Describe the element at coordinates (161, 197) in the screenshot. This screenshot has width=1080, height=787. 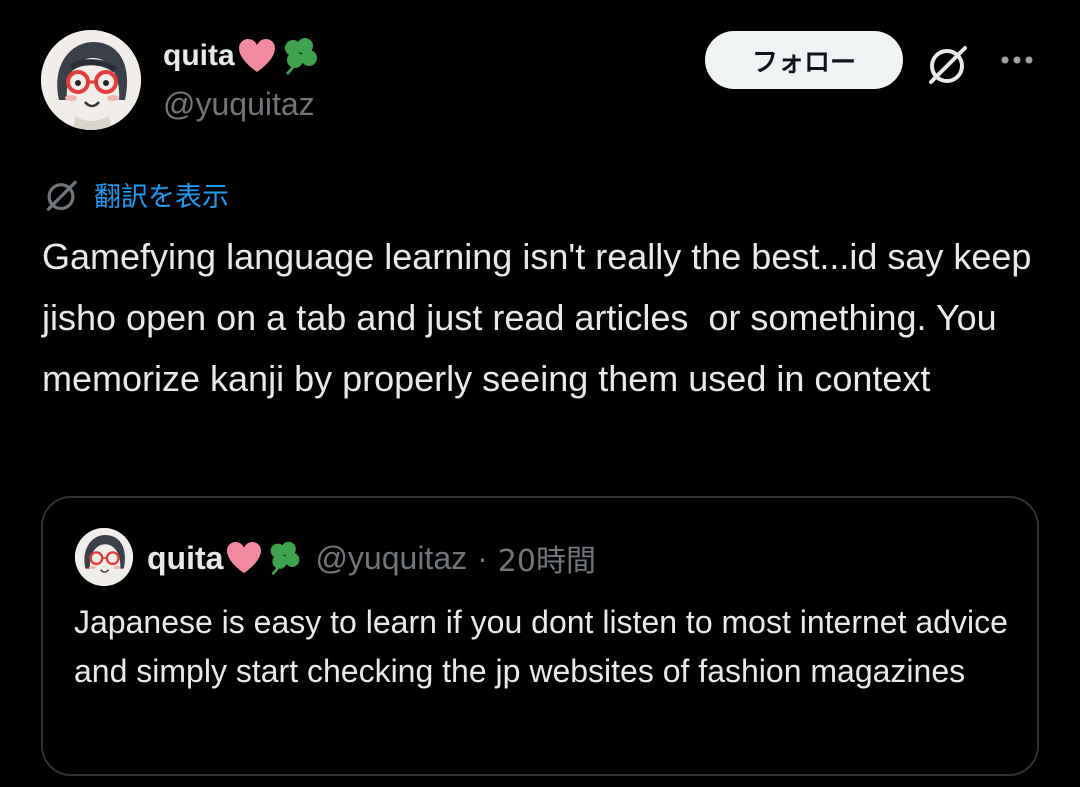
I see `translate-label: 翻訳を表示` at that location.